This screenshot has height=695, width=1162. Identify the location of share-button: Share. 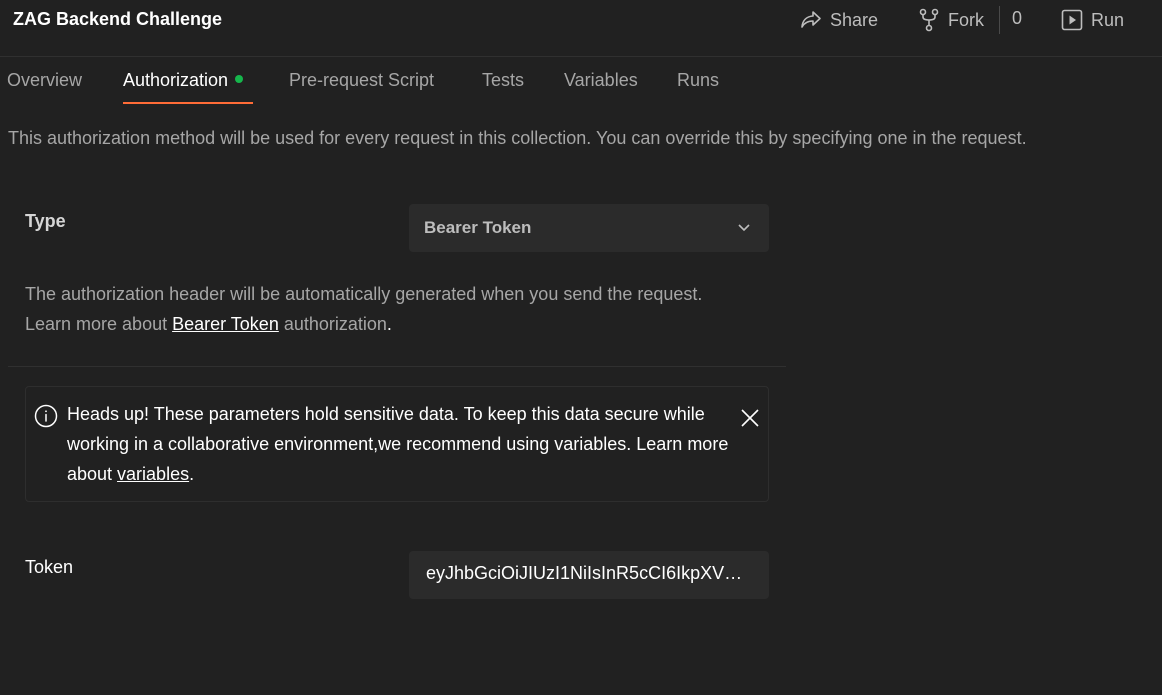
(839, 20).